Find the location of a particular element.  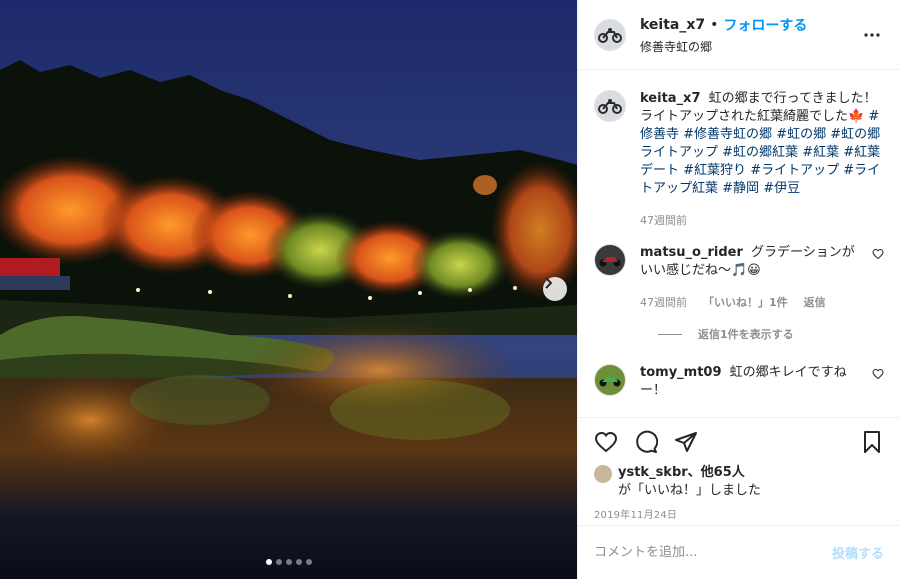

post-header: keita_x7 • フォローする 修善寺虹の郷 is located at coordinates (739, 35).